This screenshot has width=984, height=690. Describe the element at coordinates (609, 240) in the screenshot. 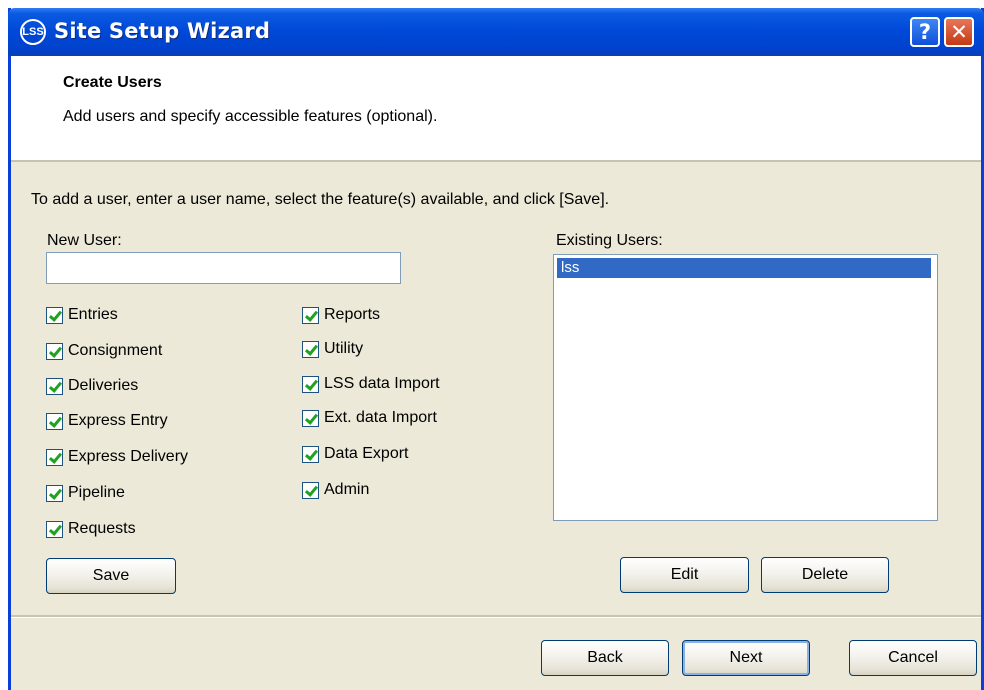

I see `existing-users-label: Existing Users:` at that location.